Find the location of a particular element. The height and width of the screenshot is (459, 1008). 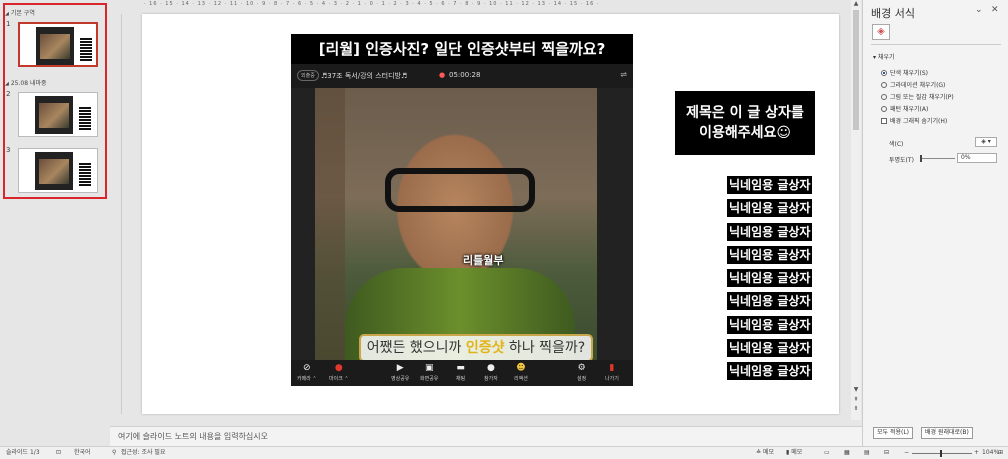

video-title: [리월] 인증사진? 일단 인증샷부터 찍을까요? is located at coordinates (462, 49).